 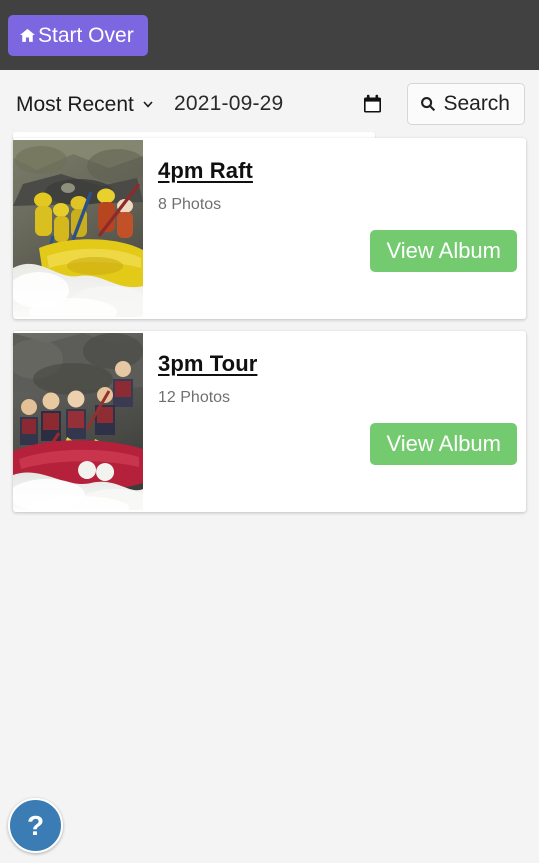 What do you see at coordinates (428, 104) in the screenshot?
I see `search-icon` at bounding box center [428, 104].